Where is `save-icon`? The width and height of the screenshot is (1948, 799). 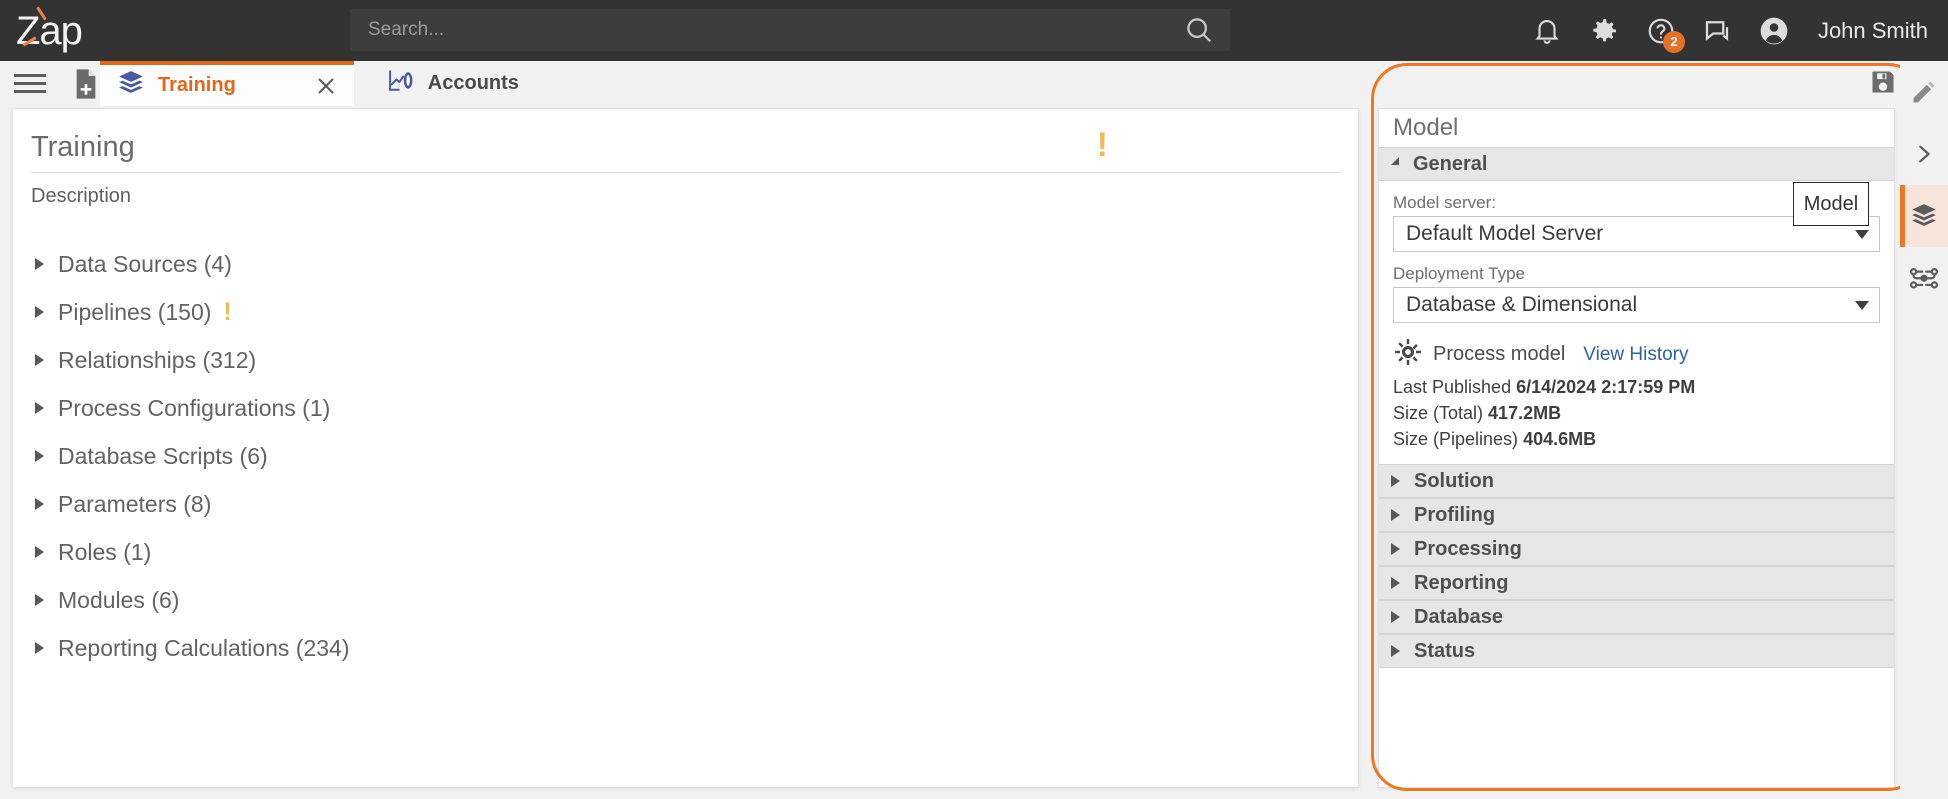 save-icon is located at coordinates (1883, 82).